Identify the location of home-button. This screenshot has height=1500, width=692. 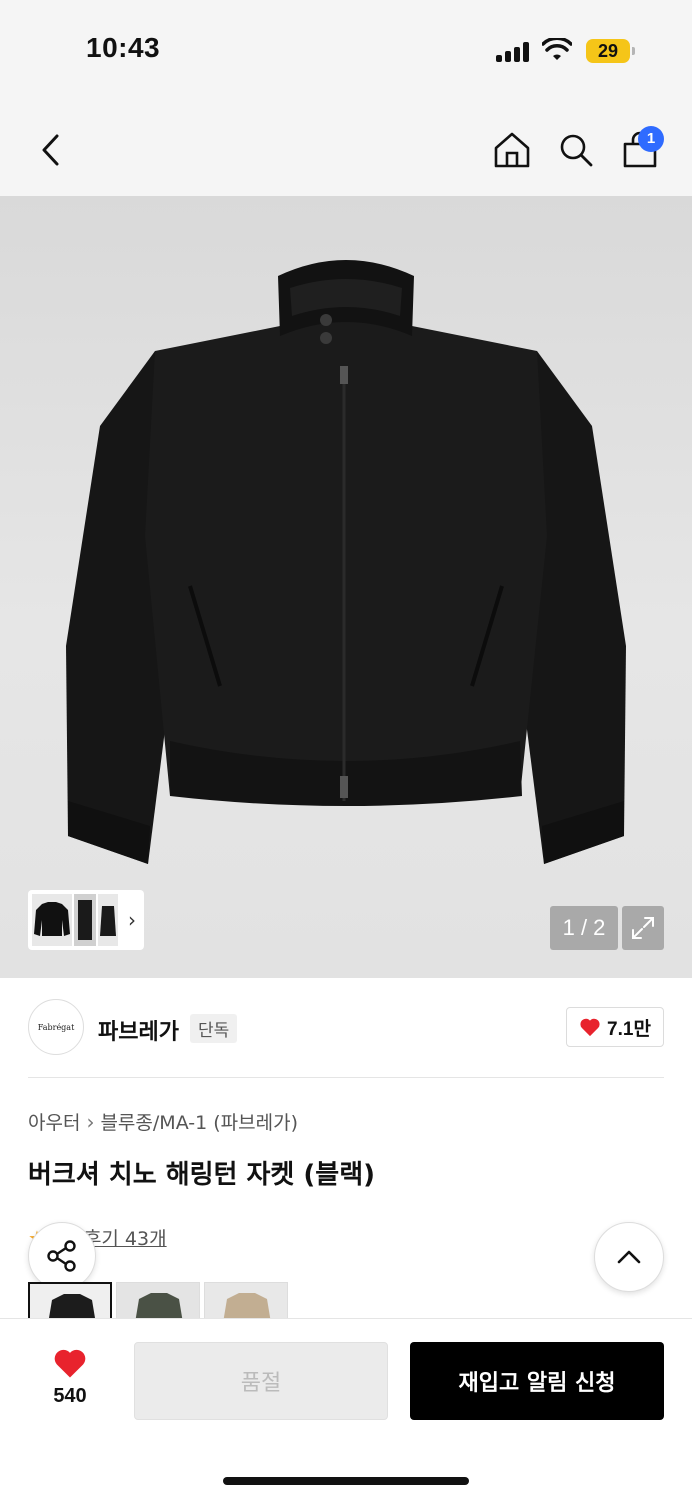
(512, 150).